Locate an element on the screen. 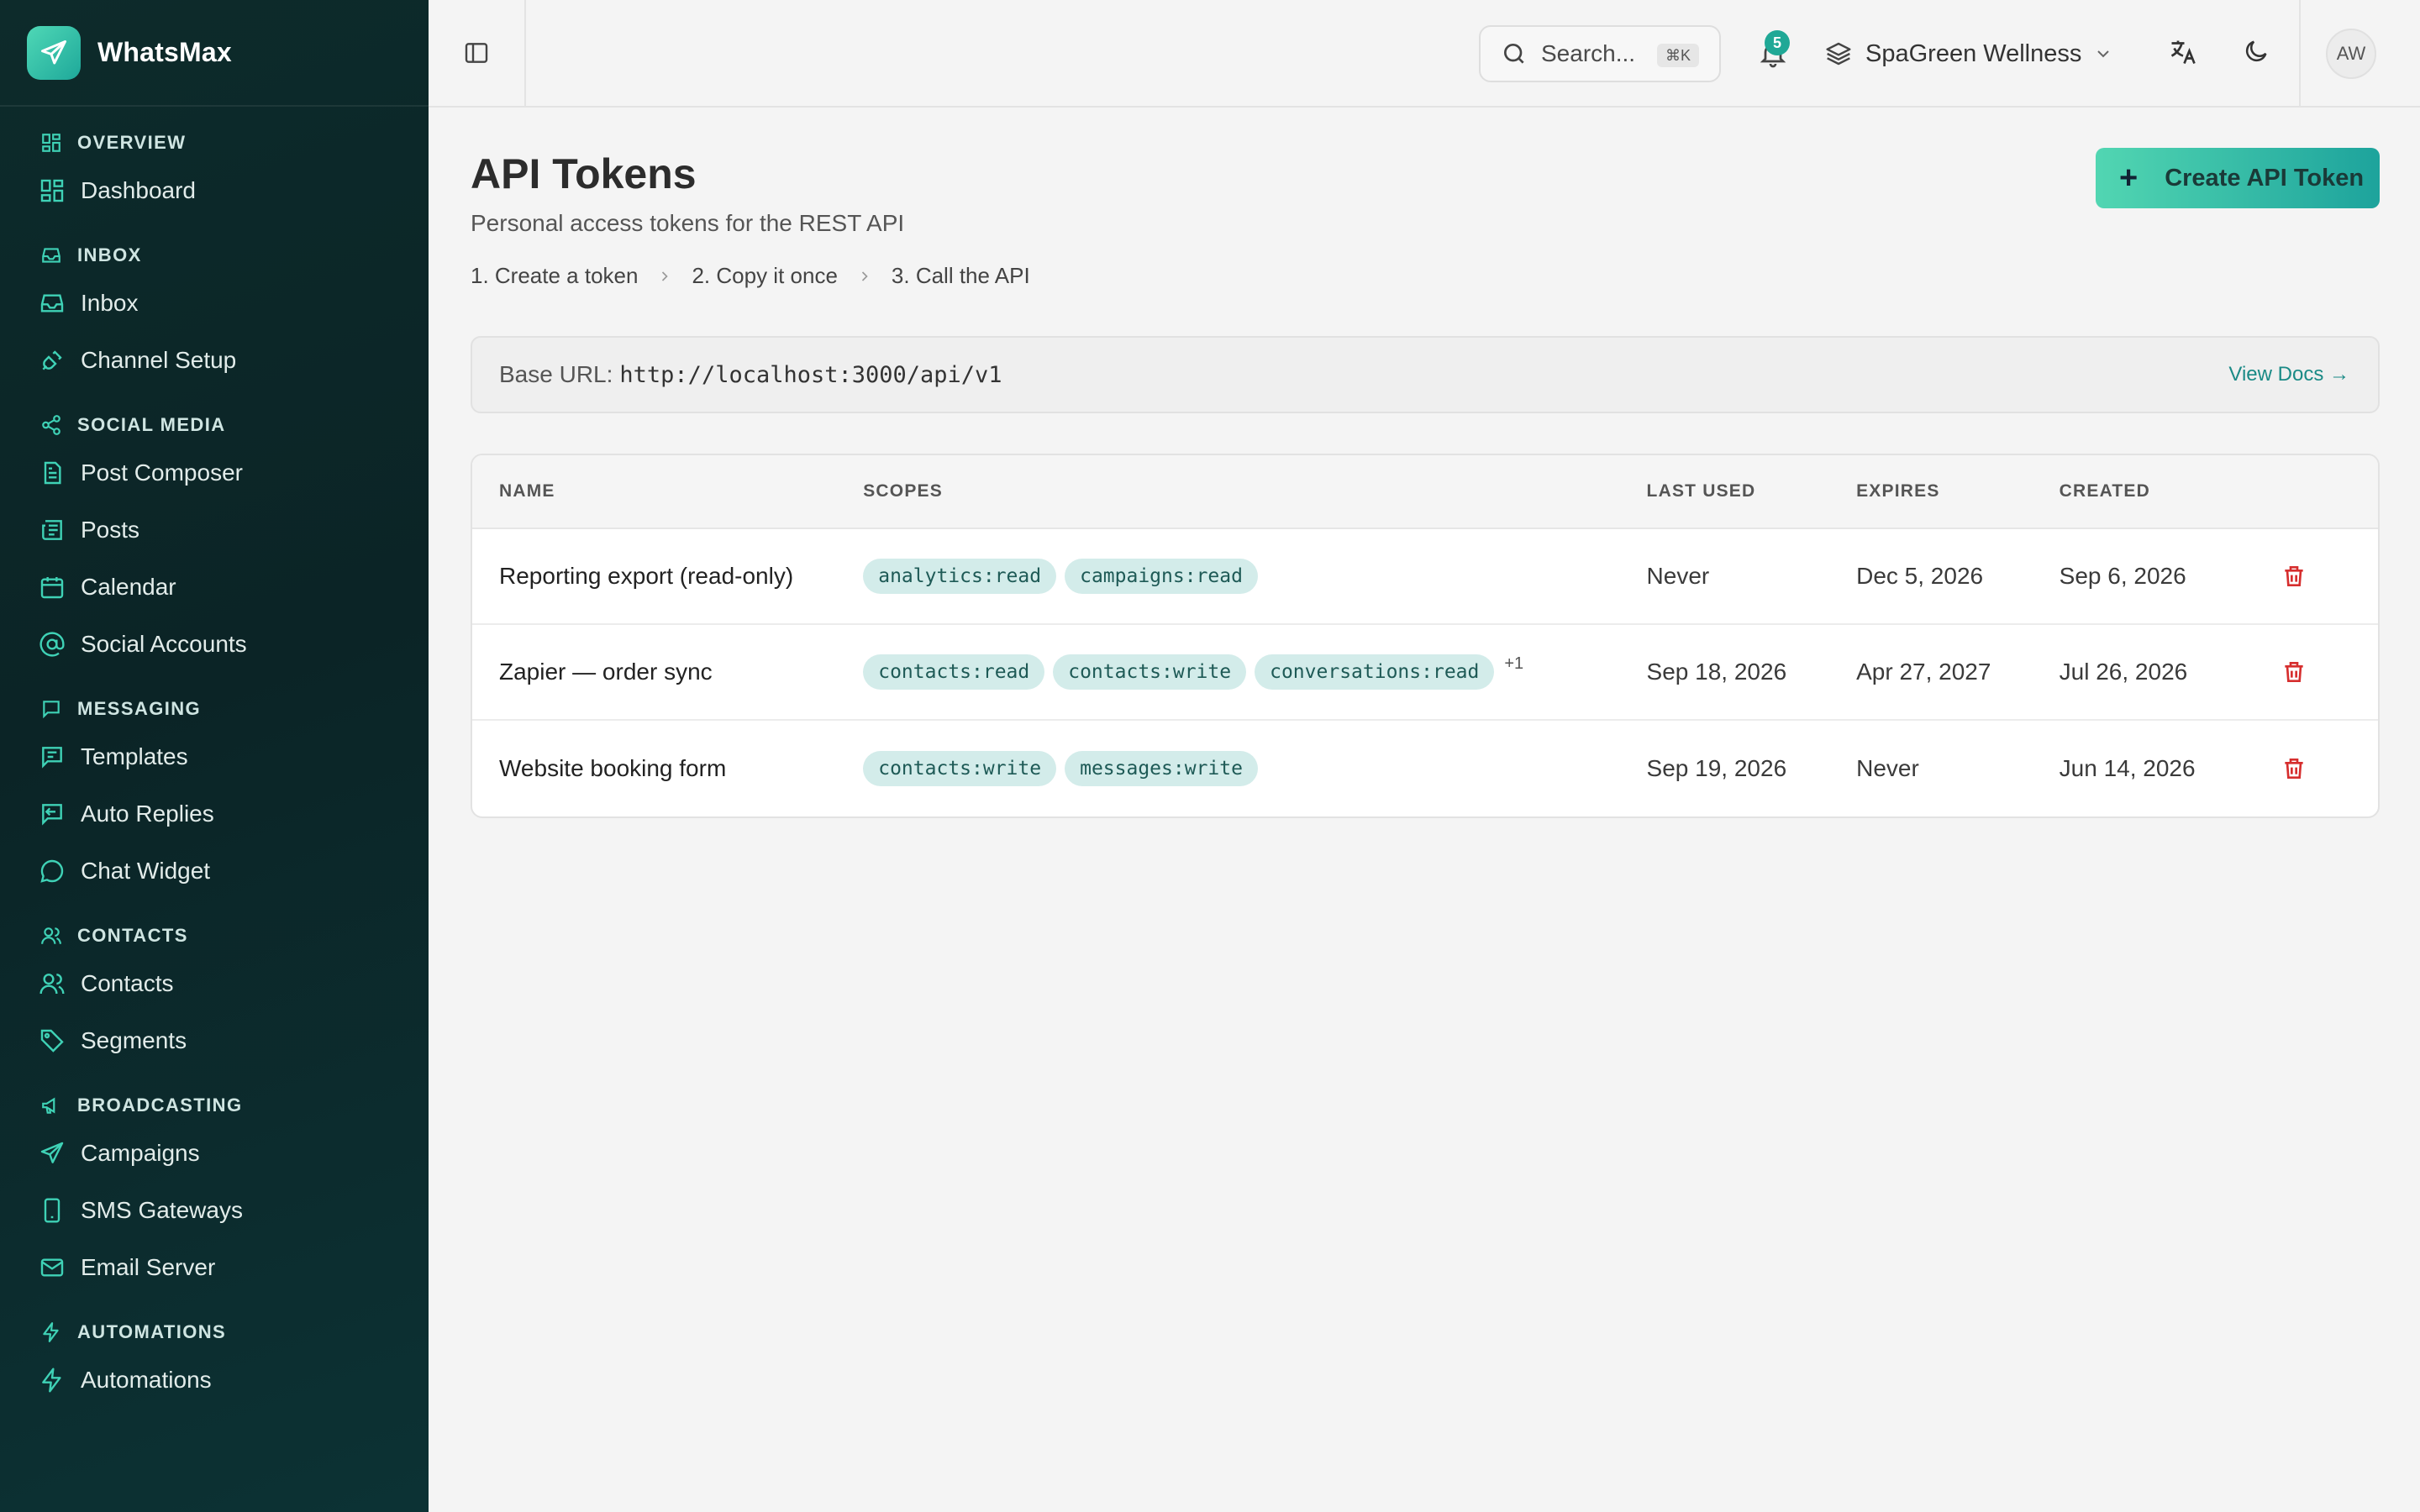  sidebar-item-post-composer: Post Composer is located at coordinates (214, 472).